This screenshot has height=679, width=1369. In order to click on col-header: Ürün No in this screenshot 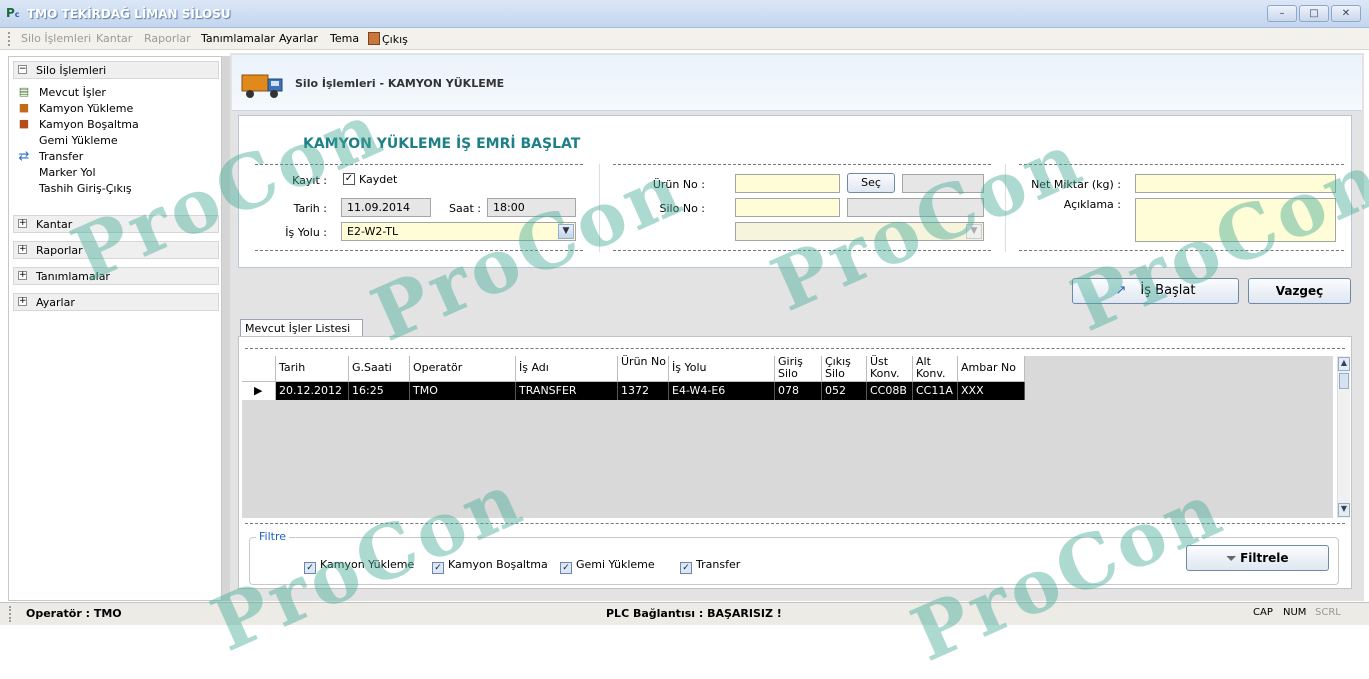, I will do `click(643, 369)`.